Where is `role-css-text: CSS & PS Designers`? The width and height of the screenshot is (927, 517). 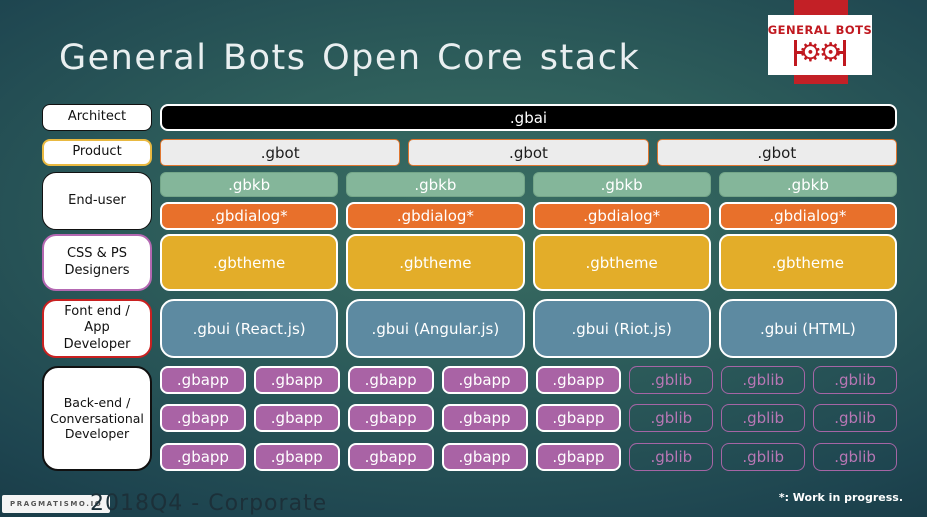 role-css-text: CSS & PS Designers is located at coordinates (97, 262).